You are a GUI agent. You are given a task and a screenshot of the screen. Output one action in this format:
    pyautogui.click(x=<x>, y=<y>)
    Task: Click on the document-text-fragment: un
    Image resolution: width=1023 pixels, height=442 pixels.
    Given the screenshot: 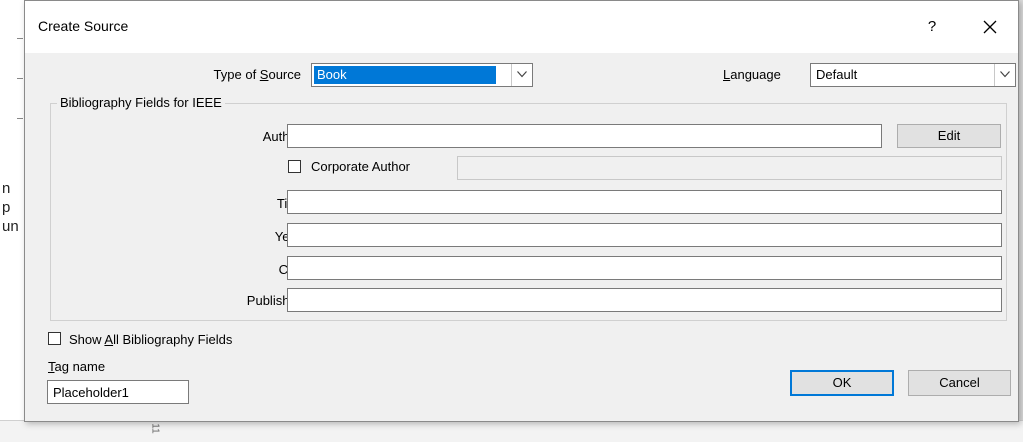 What is the action you would take?
    pyautogui.click(x=10, y=226)
    